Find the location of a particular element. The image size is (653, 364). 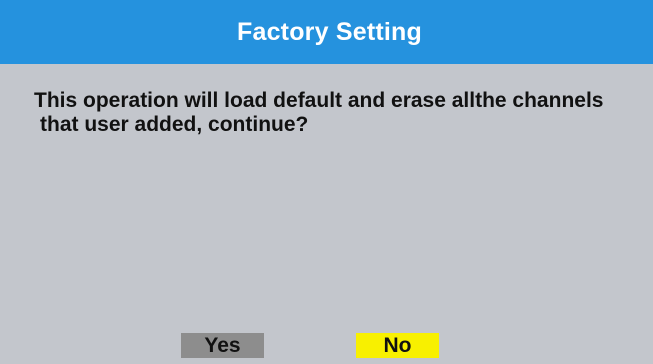

yes-button-label: Yes is located at coordinates (222, 345).